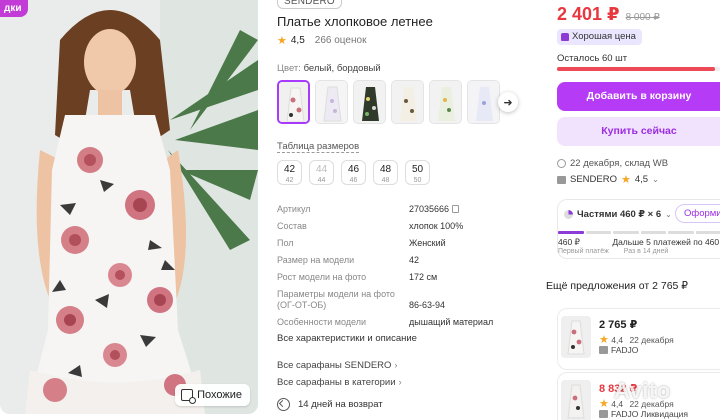 The image size is (720, 420). What do you see at coordinates (219, 395) in the screenshot?
I see `similar-items-label: Похожие` at bounding box center [219, 395].